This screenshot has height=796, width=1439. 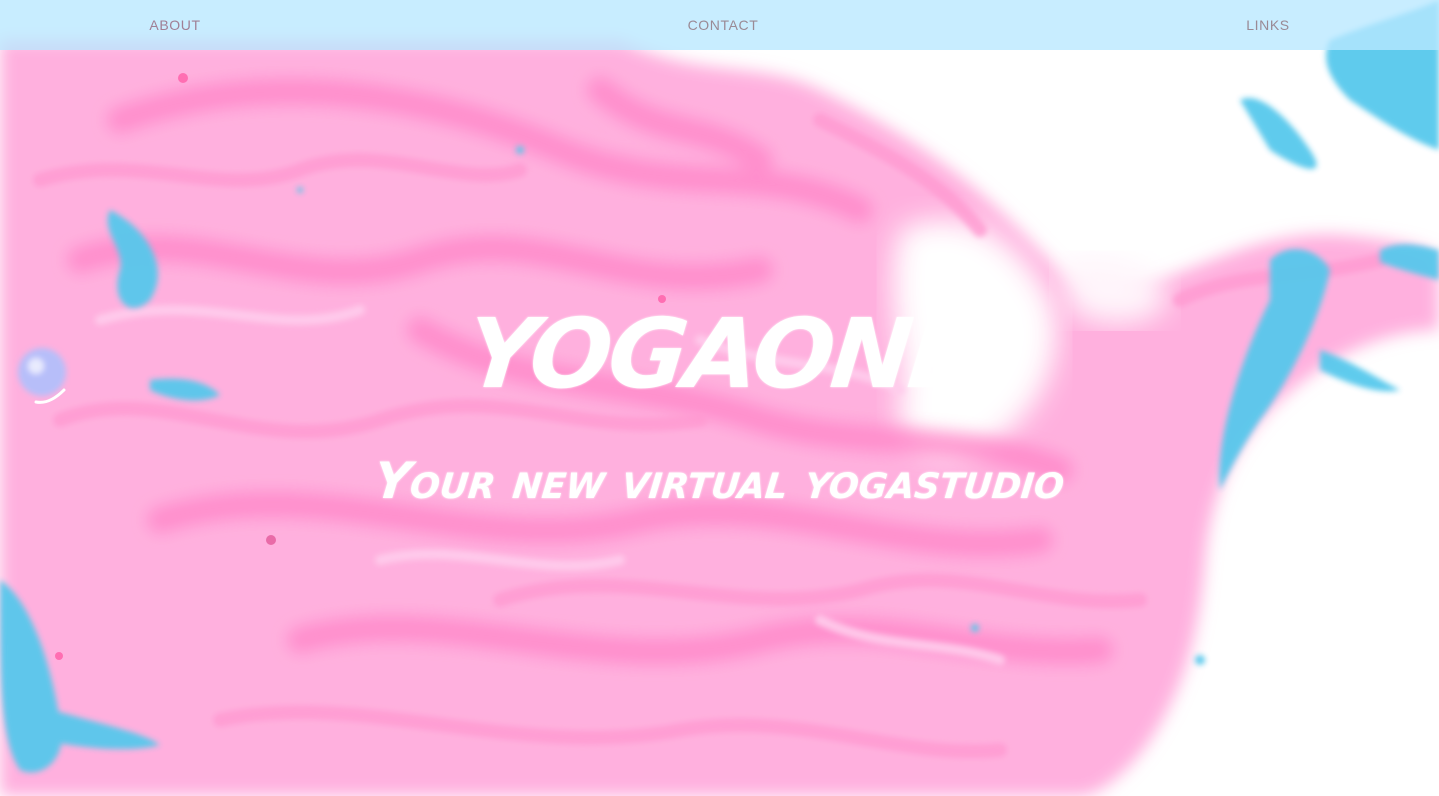 What do you see at coordinates (723, 25) in the screenshot?
I see `nav-link-contact: CONTACT` at bounding box center [723, 25].